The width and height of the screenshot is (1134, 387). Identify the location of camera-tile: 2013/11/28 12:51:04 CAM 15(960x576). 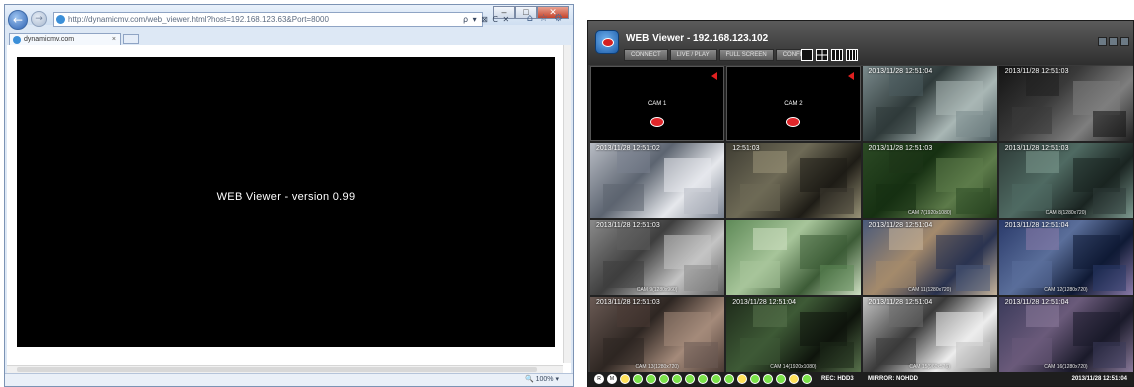
(929, 334).